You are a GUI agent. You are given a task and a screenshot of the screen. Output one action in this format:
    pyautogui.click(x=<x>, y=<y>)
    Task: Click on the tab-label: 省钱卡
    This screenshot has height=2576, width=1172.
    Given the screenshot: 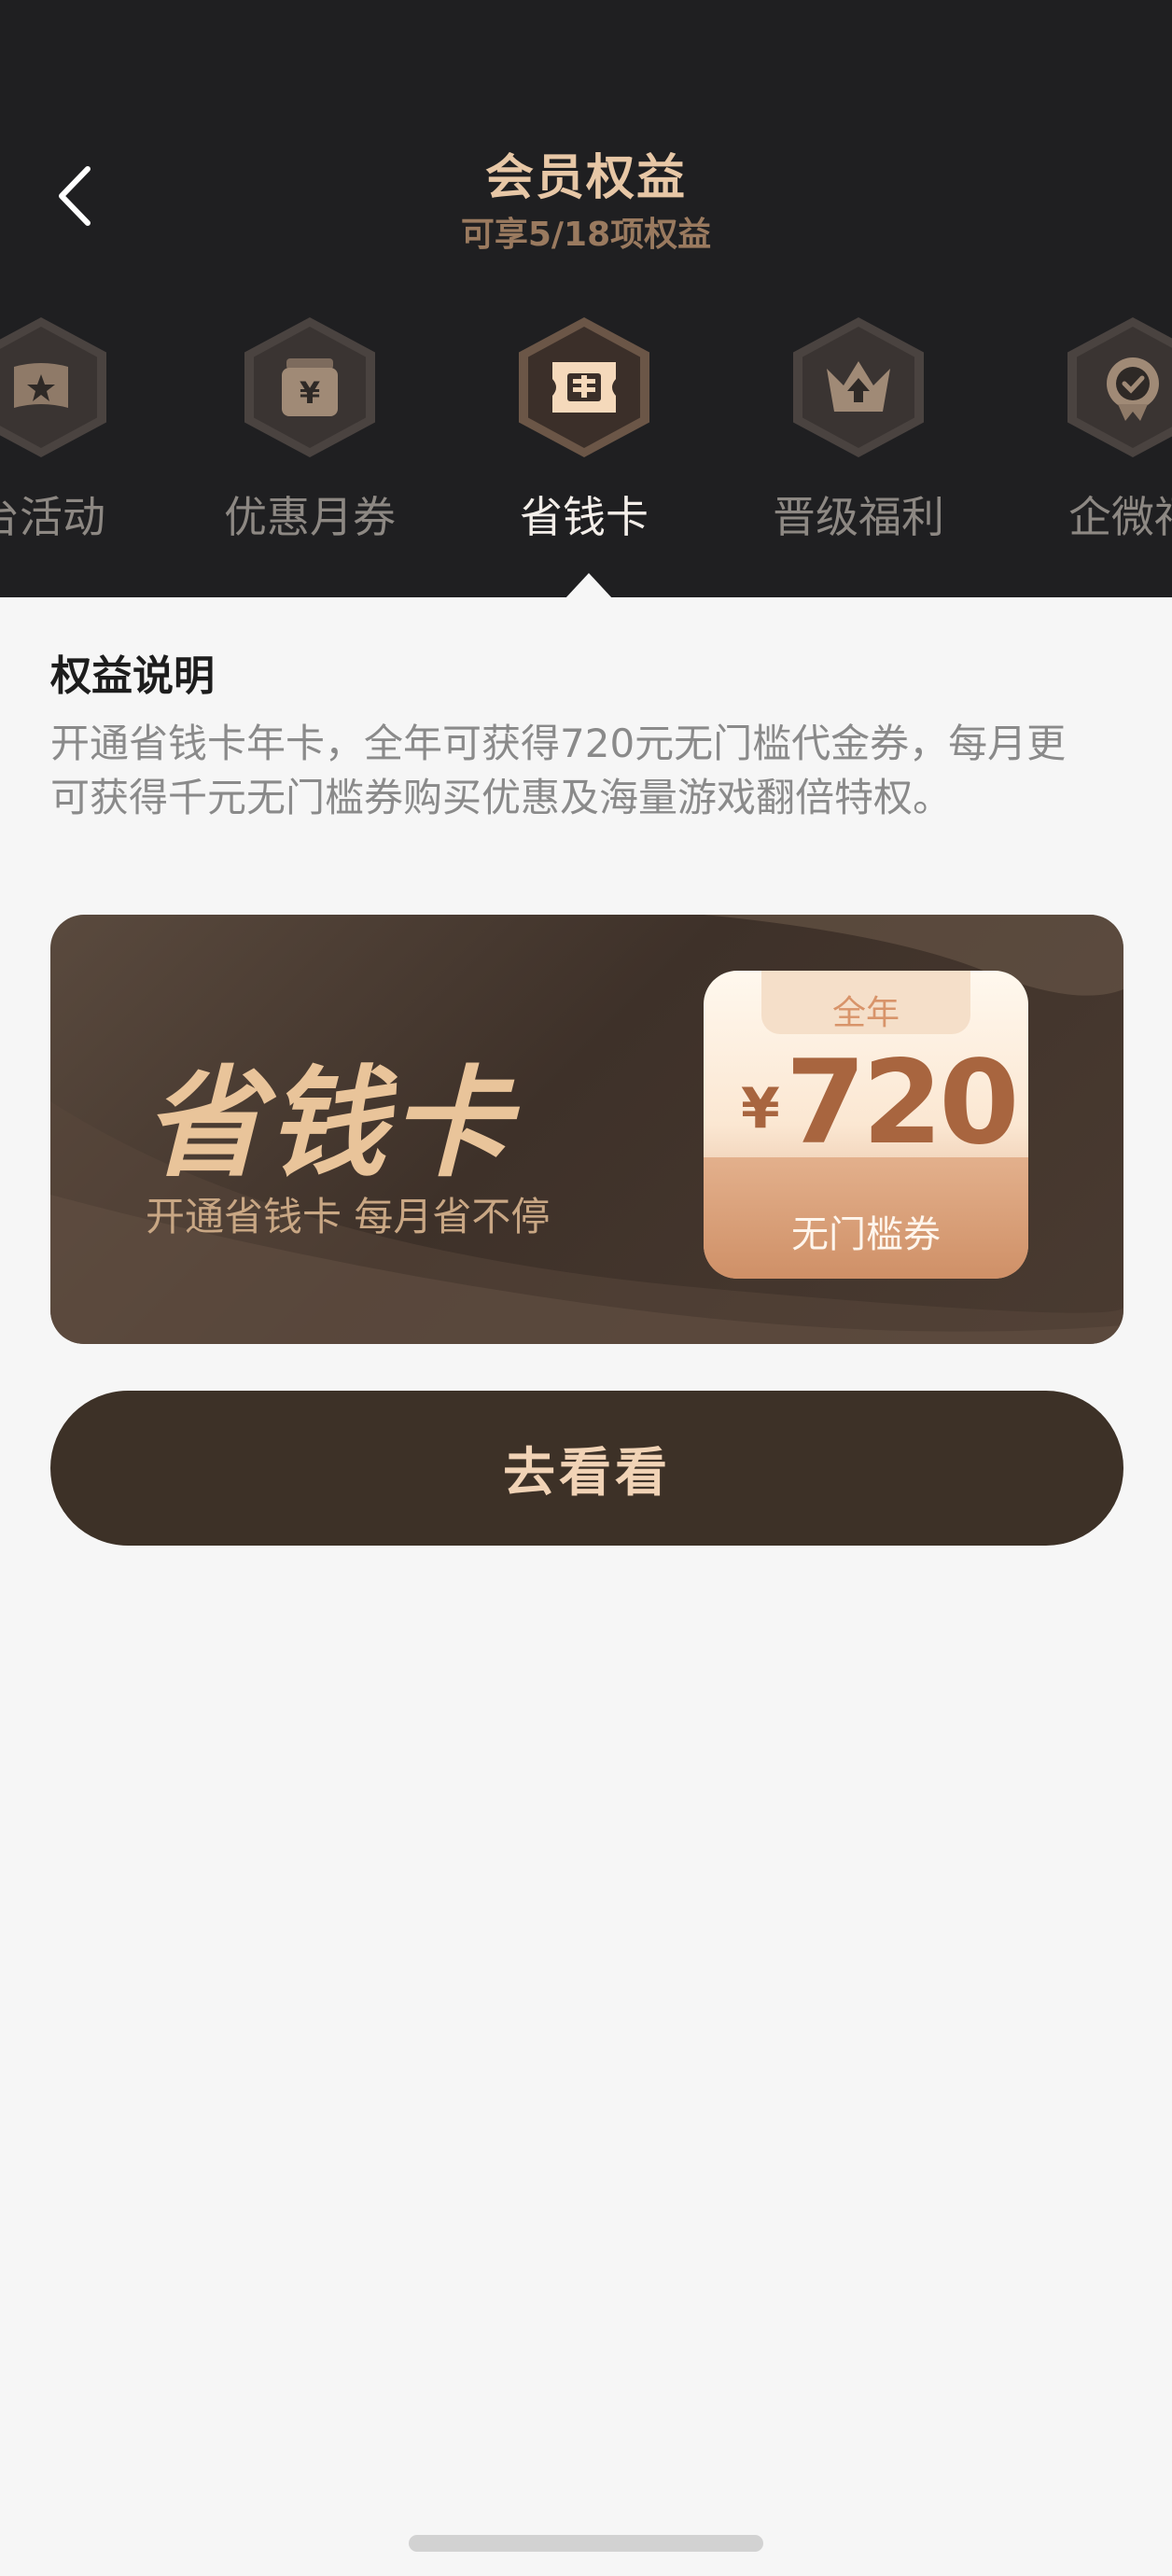 What is the action you would take?
    pyautogui.click(x=584, y=517)
    